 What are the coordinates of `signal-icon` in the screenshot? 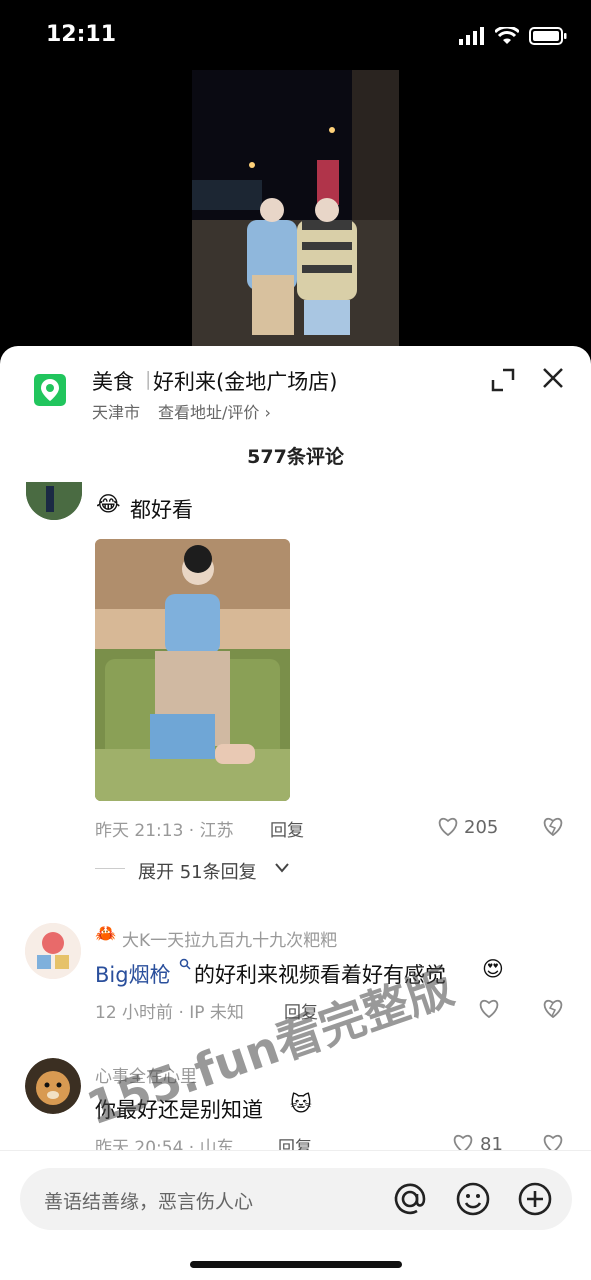 It's located at (471, 36).